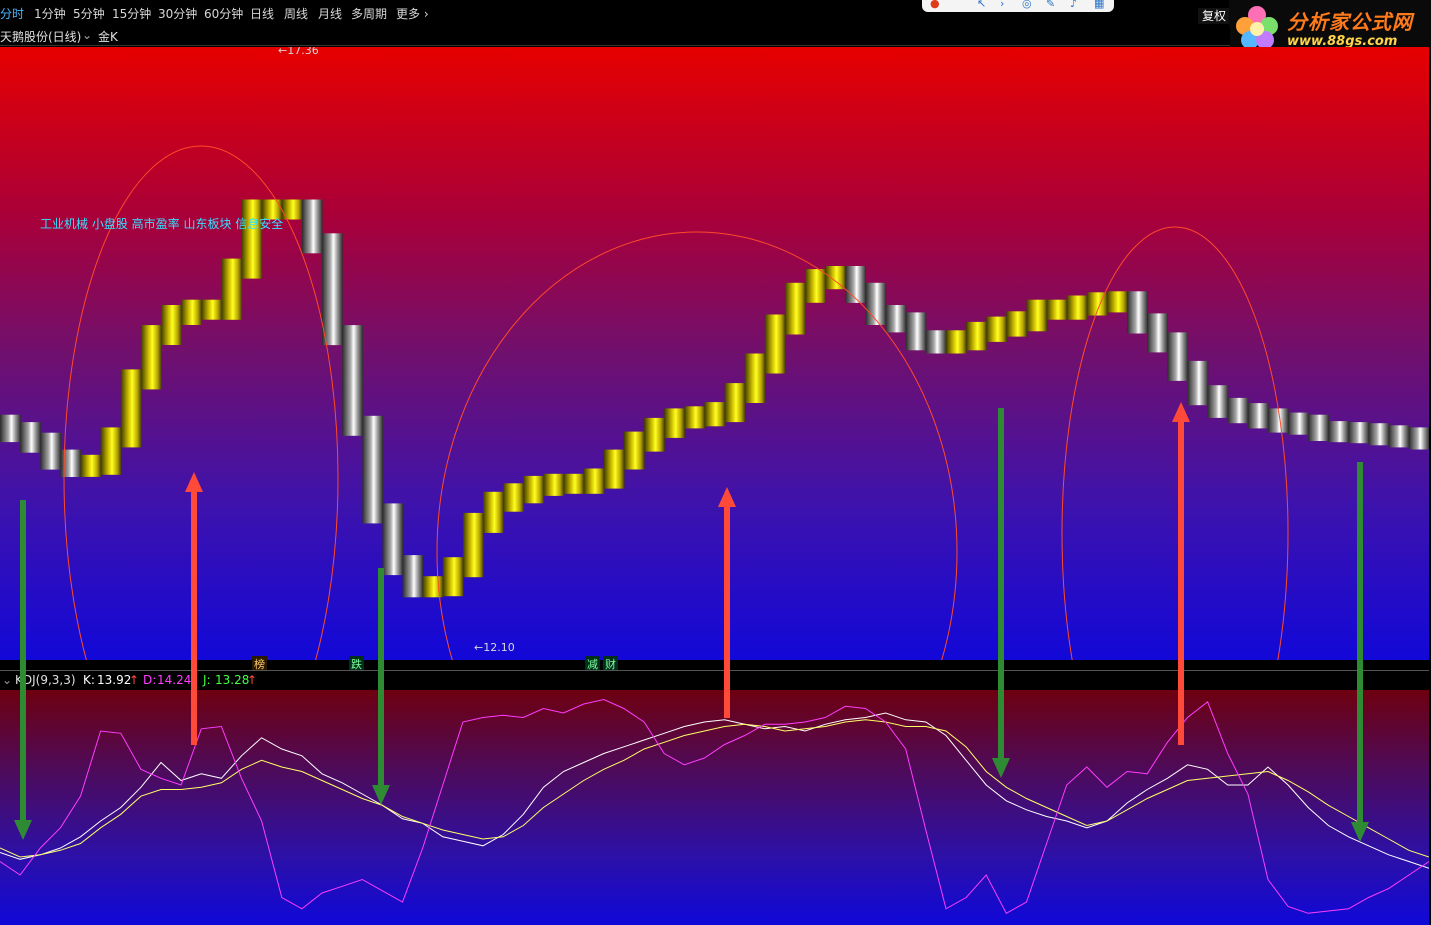  What do you see at coordinates (108, 36) in the screenshot?
I see `indicator-name: 金K` at bounding box center [108, 36].